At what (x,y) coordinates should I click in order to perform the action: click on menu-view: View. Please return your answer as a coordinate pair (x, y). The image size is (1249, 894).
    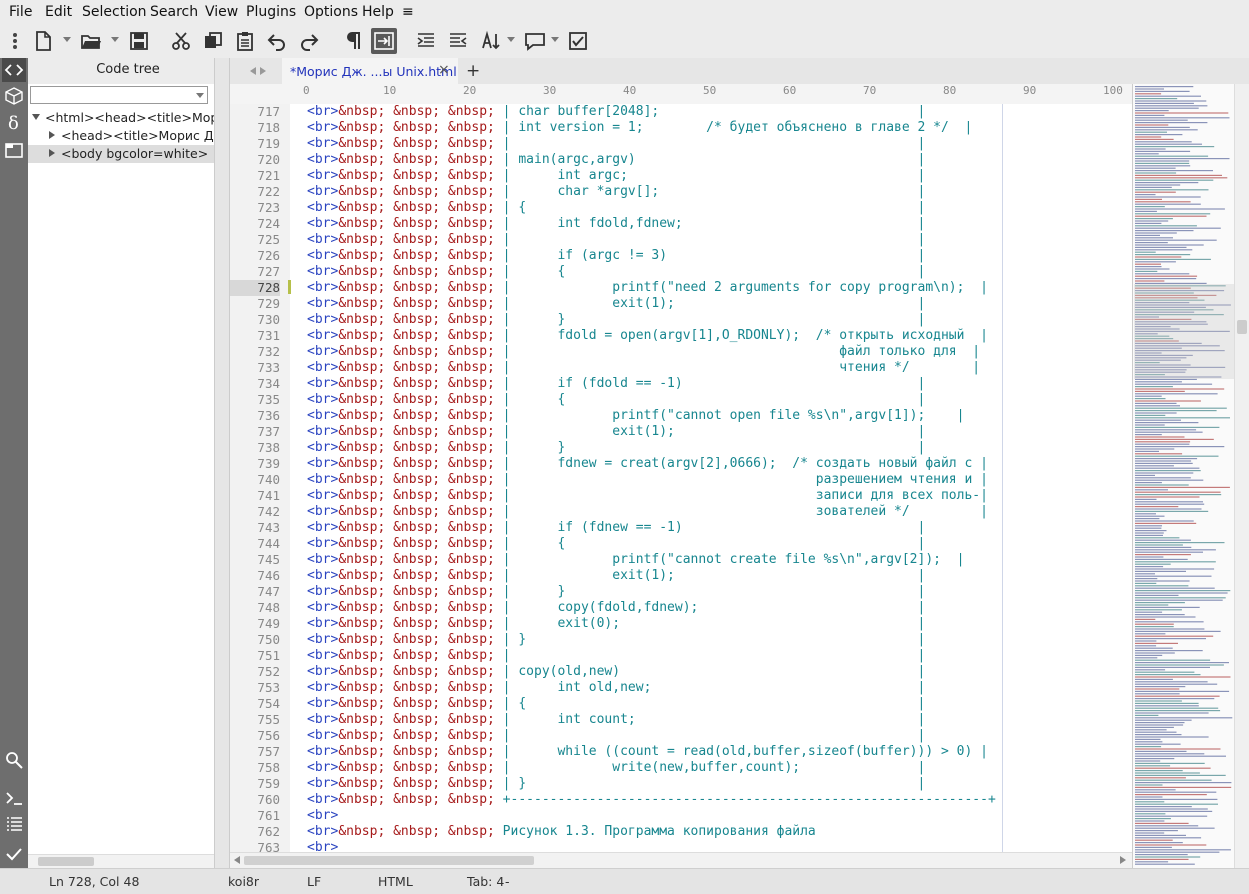
    Looking at the image, I should click on (221, 12).